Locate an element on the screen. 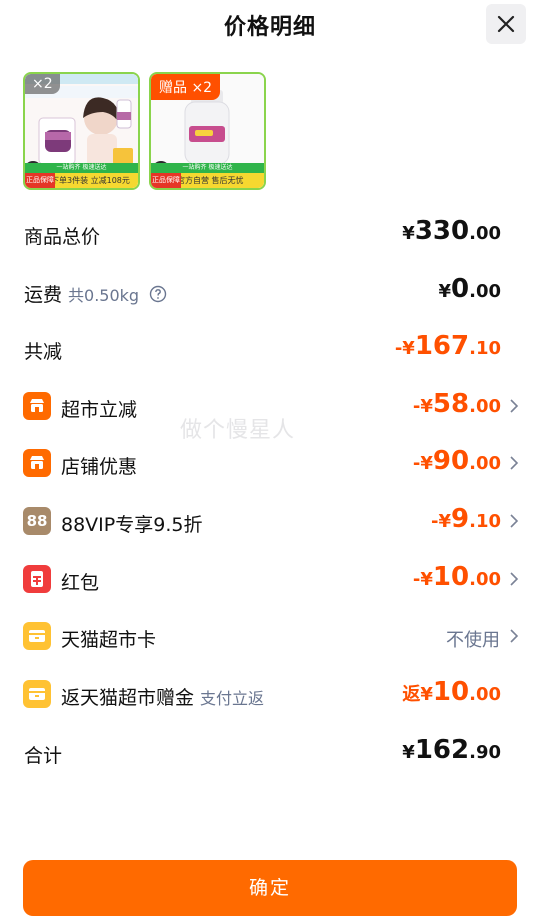 The image size is (540, 922). page-title: 价格明细 is located at coordinates (269, 27).